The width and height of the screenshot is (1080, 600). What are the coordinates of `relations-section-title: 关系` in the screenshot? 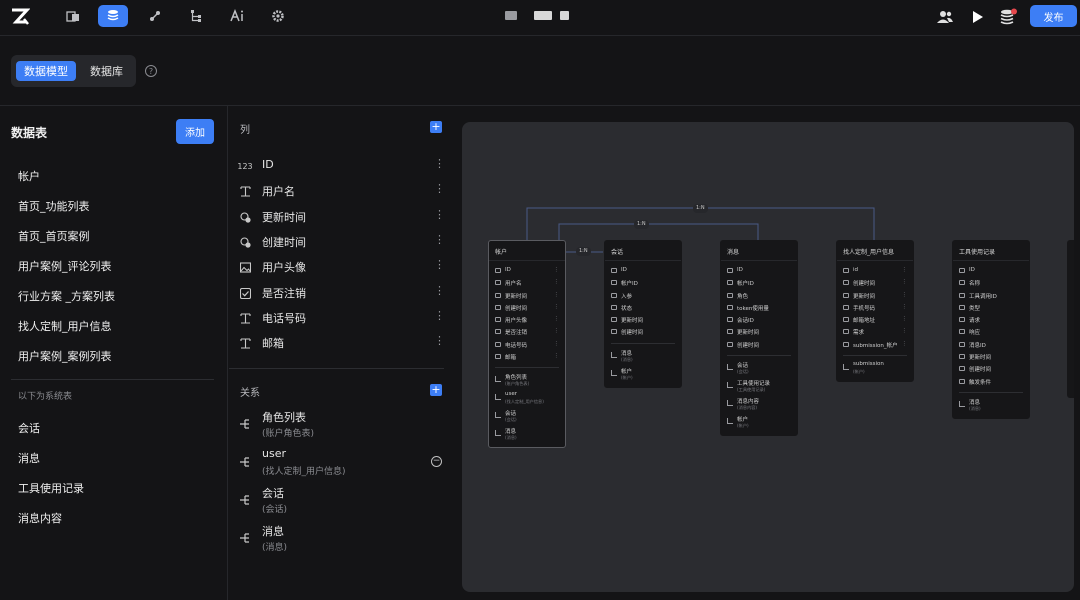 It's located at (250, 393).